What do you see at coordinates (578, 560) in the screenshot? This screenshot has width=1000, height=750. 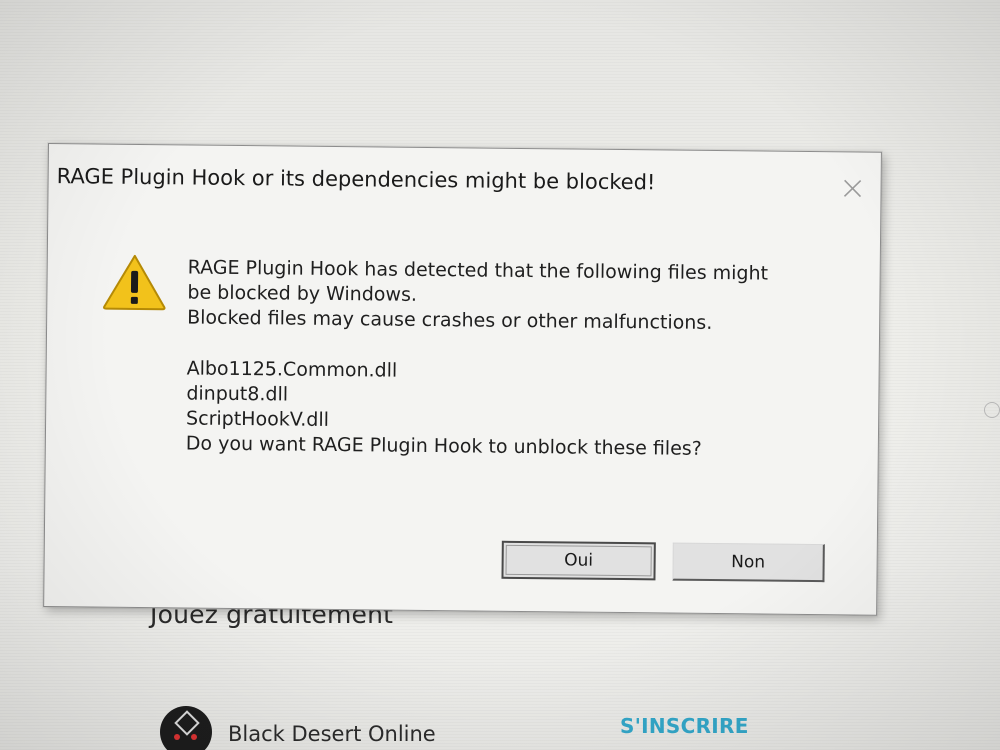 I see `yes-button: Oui` at bounding box center [578, 560].